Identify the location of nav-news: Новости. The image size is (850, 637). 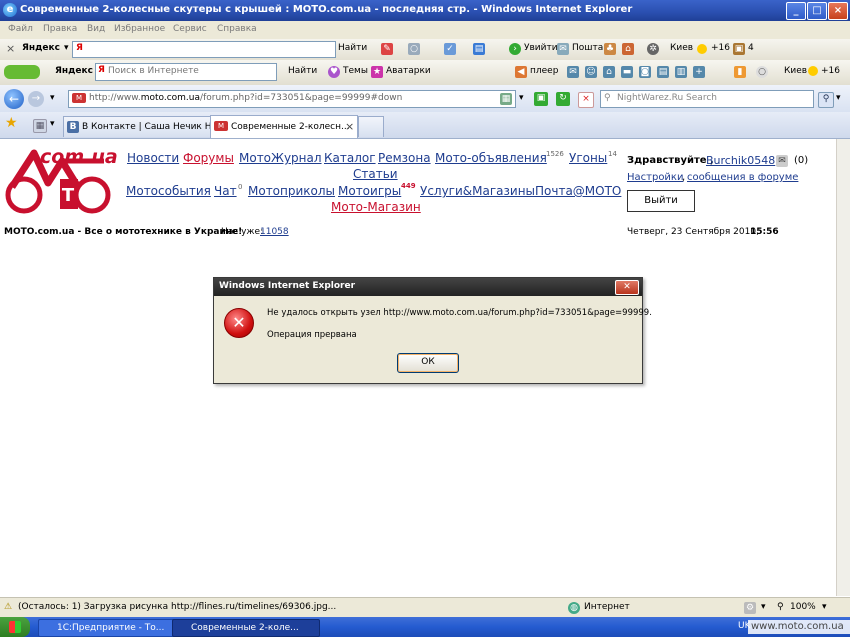
(153, 158).